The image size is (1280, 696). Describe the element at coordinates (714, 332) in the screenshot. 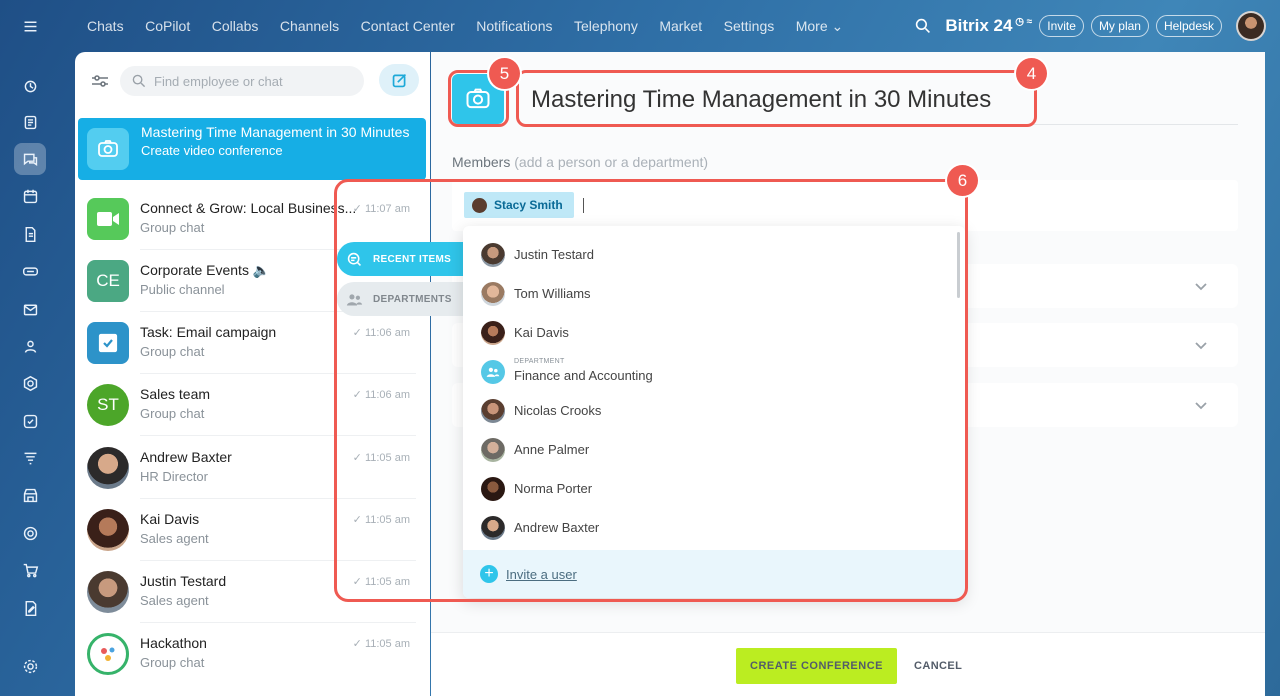

I see `list-item: Kai Davis` at that location.